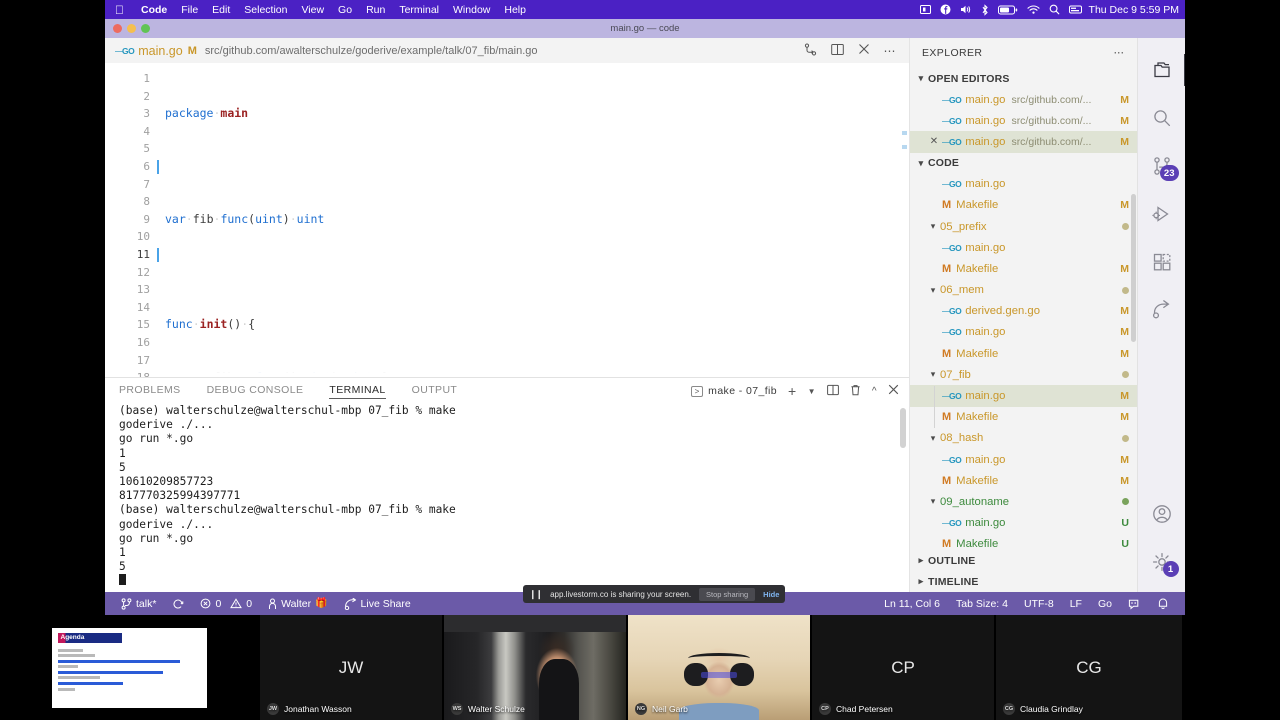 The height and width of the screenshot is (720, 1280). I want to click on shared-slide-thumbnail: Agenda, so click(129, 667).